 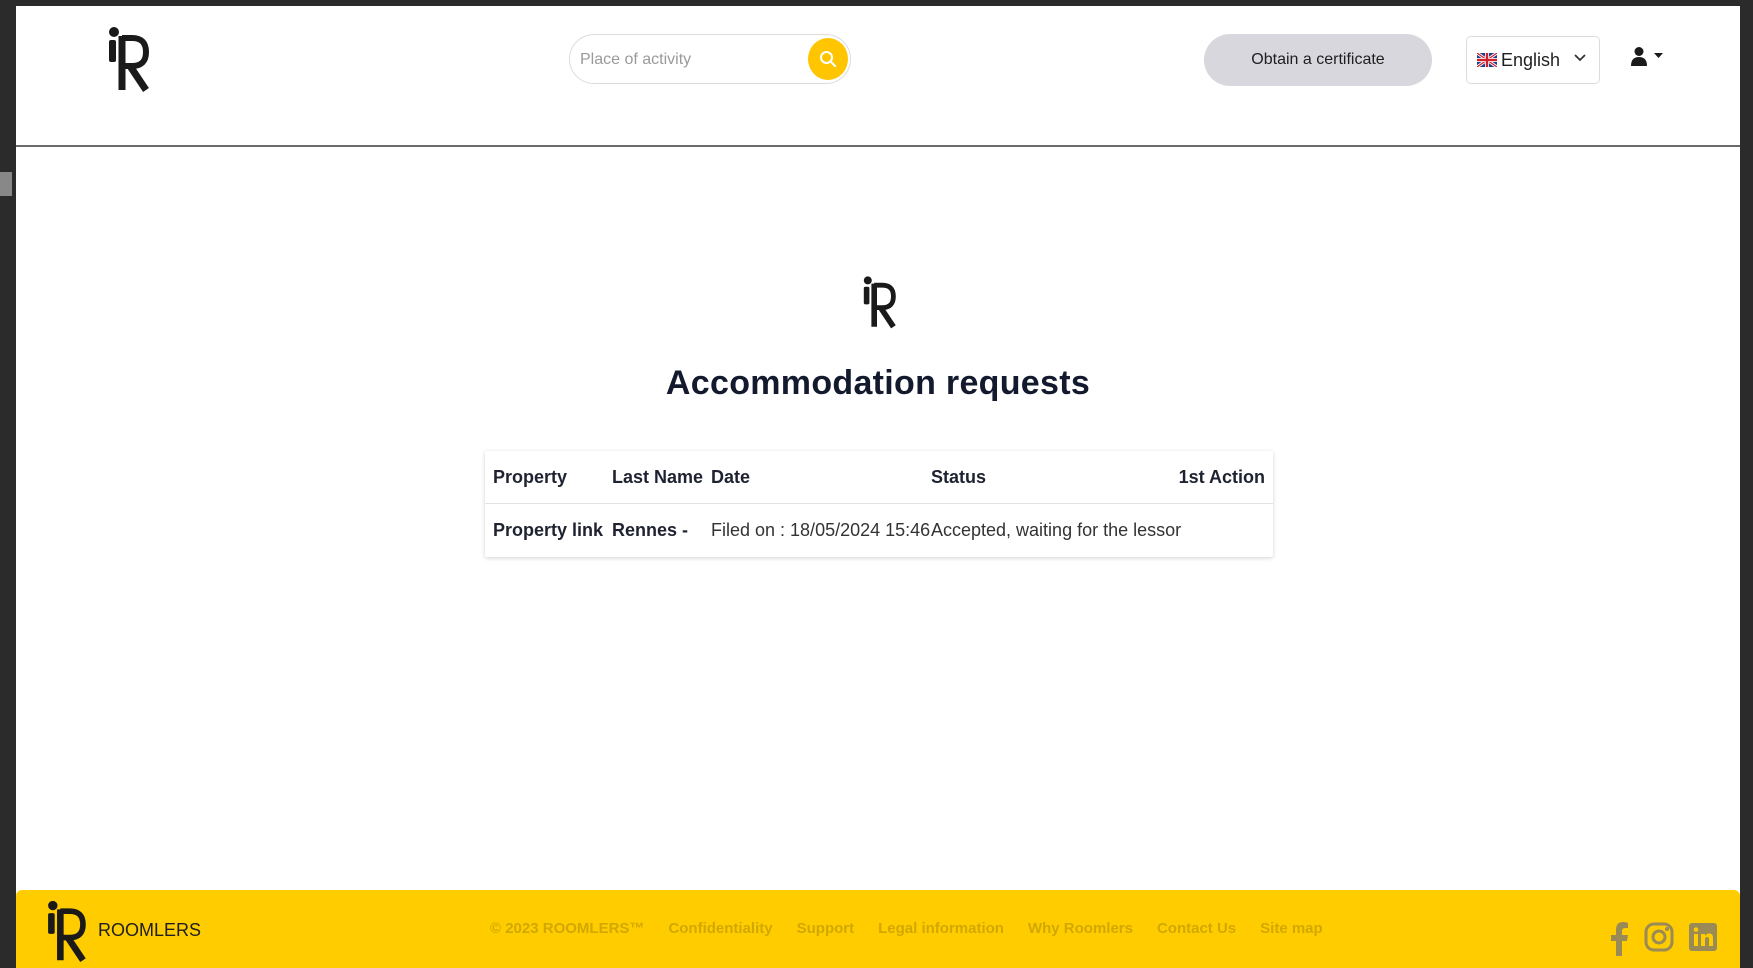 I want to click on user-menu, so click(x=1646, y=56).